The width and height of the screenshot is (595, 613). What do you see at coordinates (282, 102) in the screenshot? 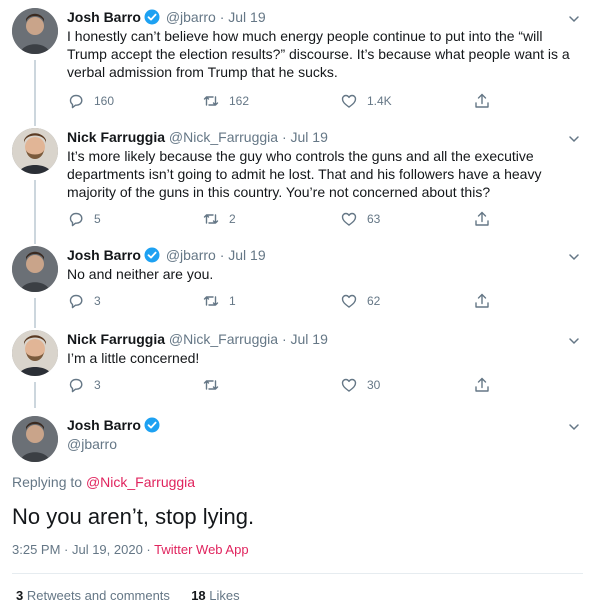
I see `tweet-actions: 160 162 1.4K` at bounding box center [282, 102].